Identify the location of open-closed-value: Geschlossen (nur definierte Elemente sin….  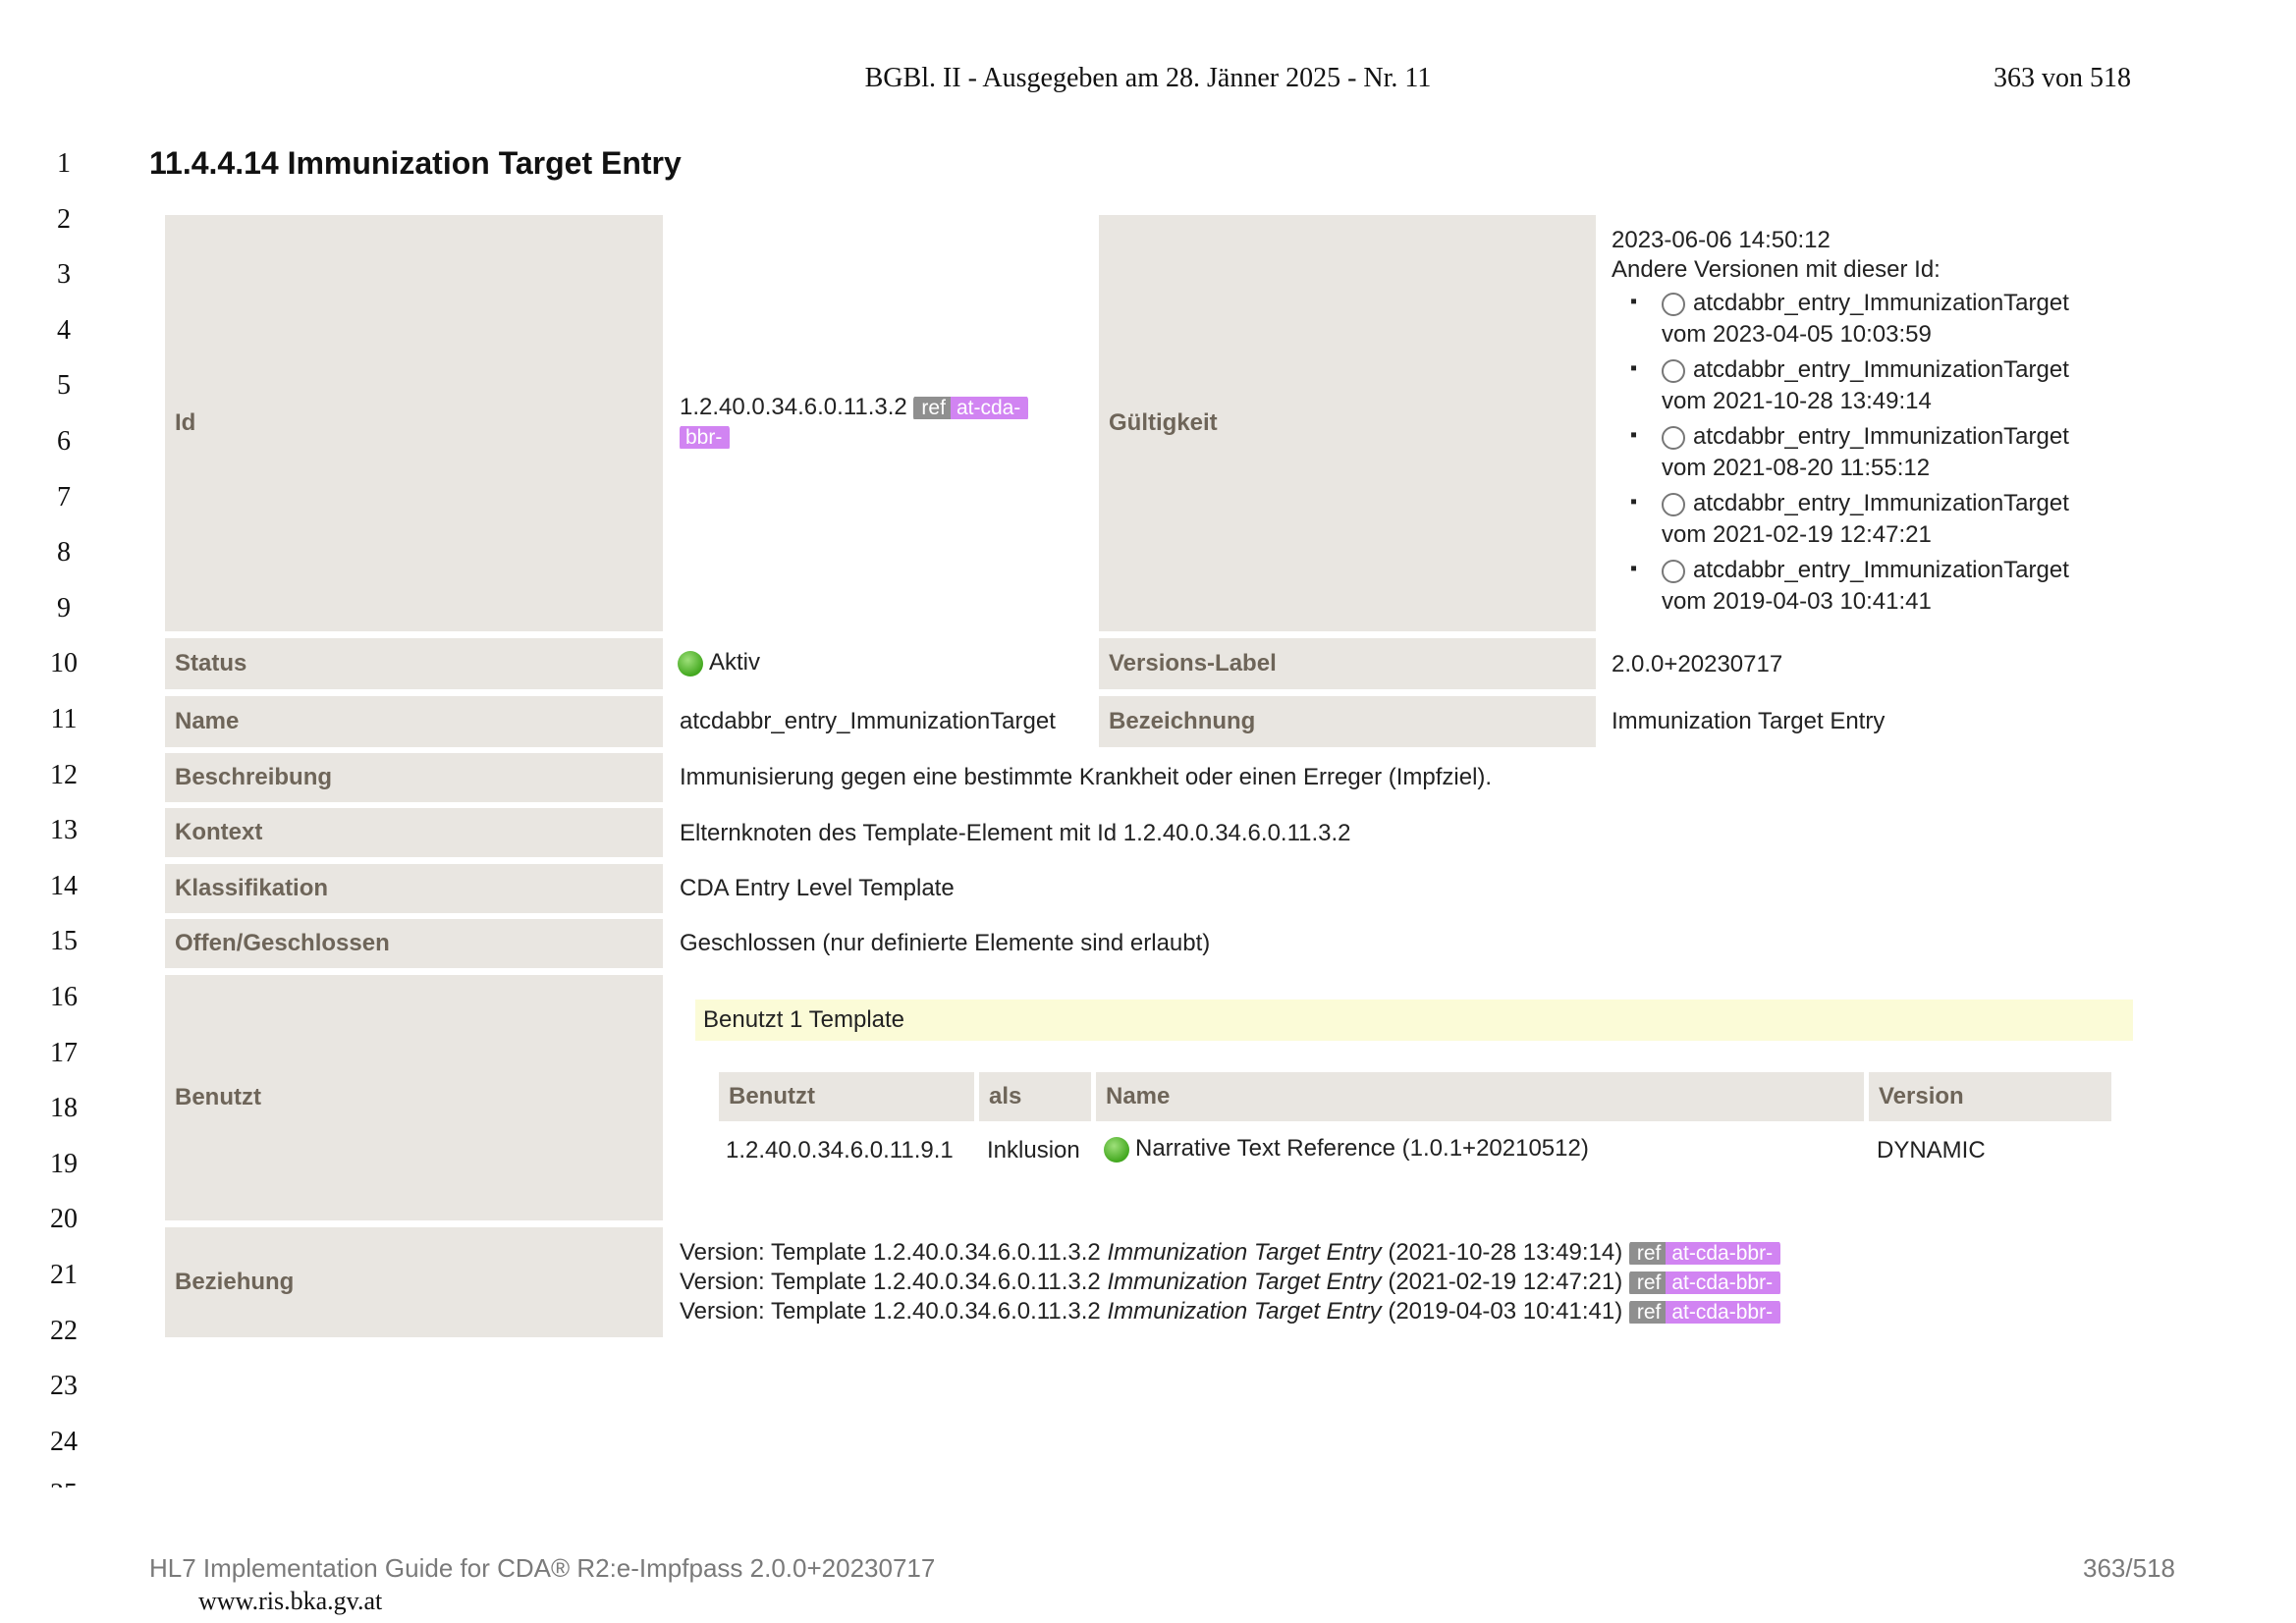
(945, 943).